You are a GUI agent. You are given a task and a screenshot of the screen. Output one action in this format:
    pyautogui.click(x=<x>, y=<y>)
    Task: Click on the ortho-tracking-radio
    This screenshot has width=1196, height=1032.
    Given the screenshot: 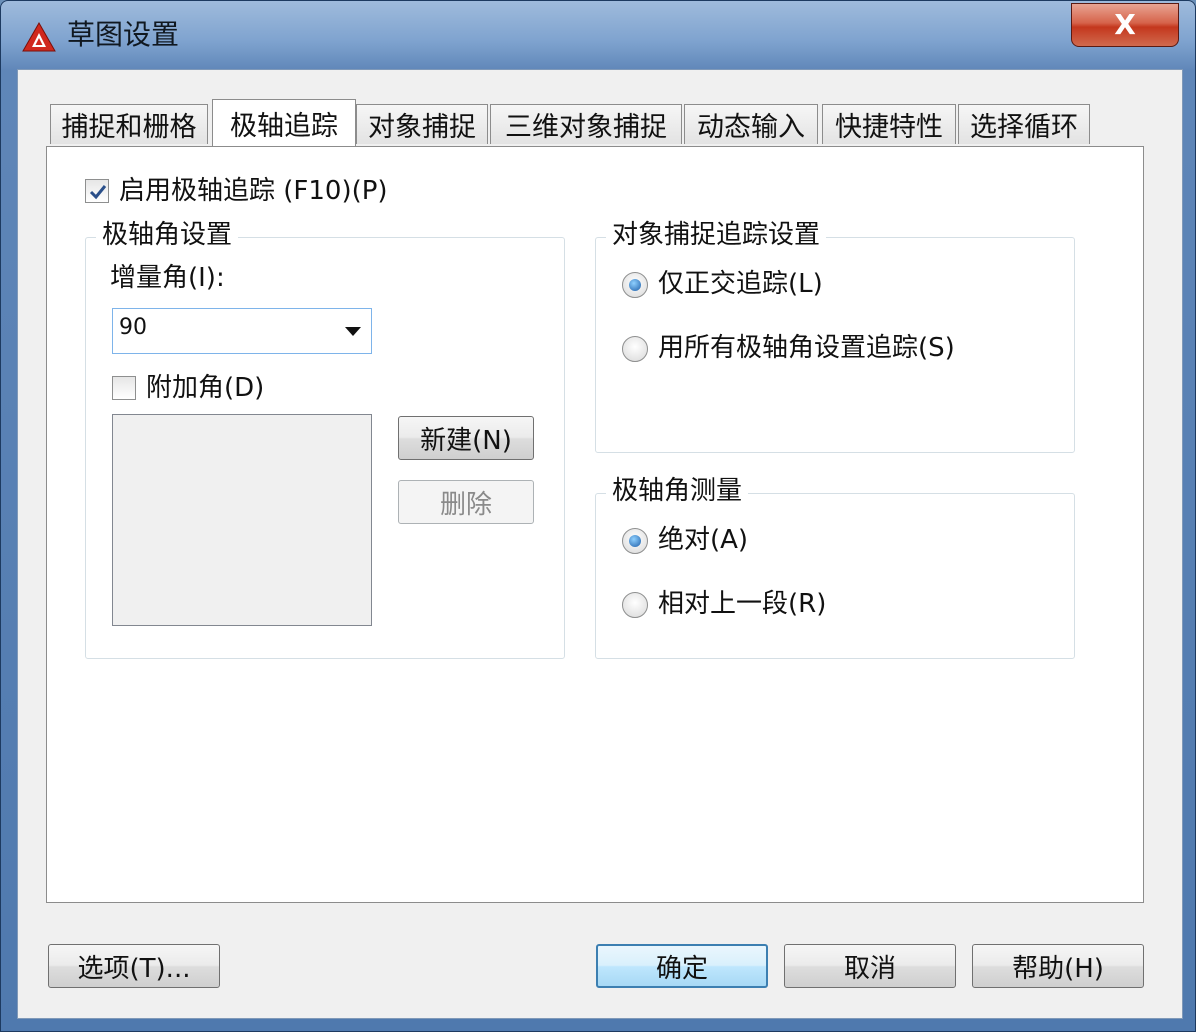 What is the action you would take?
    pyautogui.click(x=635, y=285)
    